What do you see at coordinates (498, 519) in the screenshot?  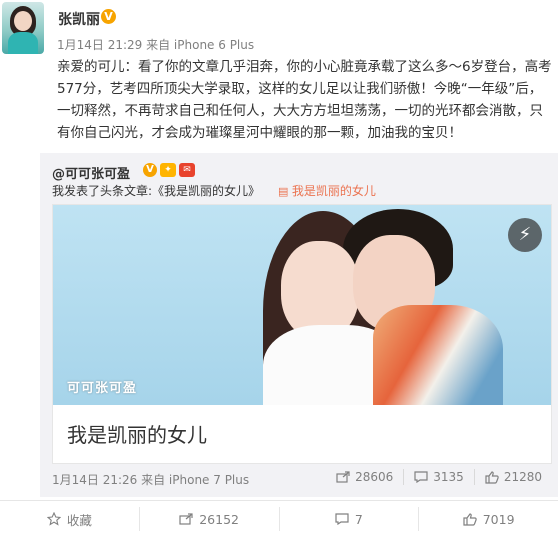 I see `like-count: 7019` at bounding box center [498, 519].